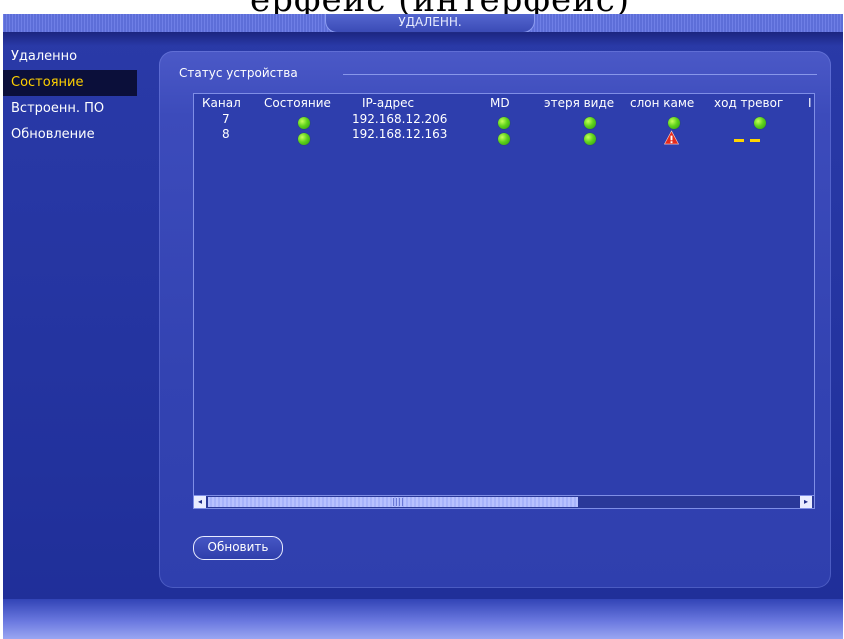 The width and height of the screenshot is (844, 639). What do you see at coordinates (226, 119) in the screenshot?
I see `cell-channel: 7` at bounding box center [226, 119].